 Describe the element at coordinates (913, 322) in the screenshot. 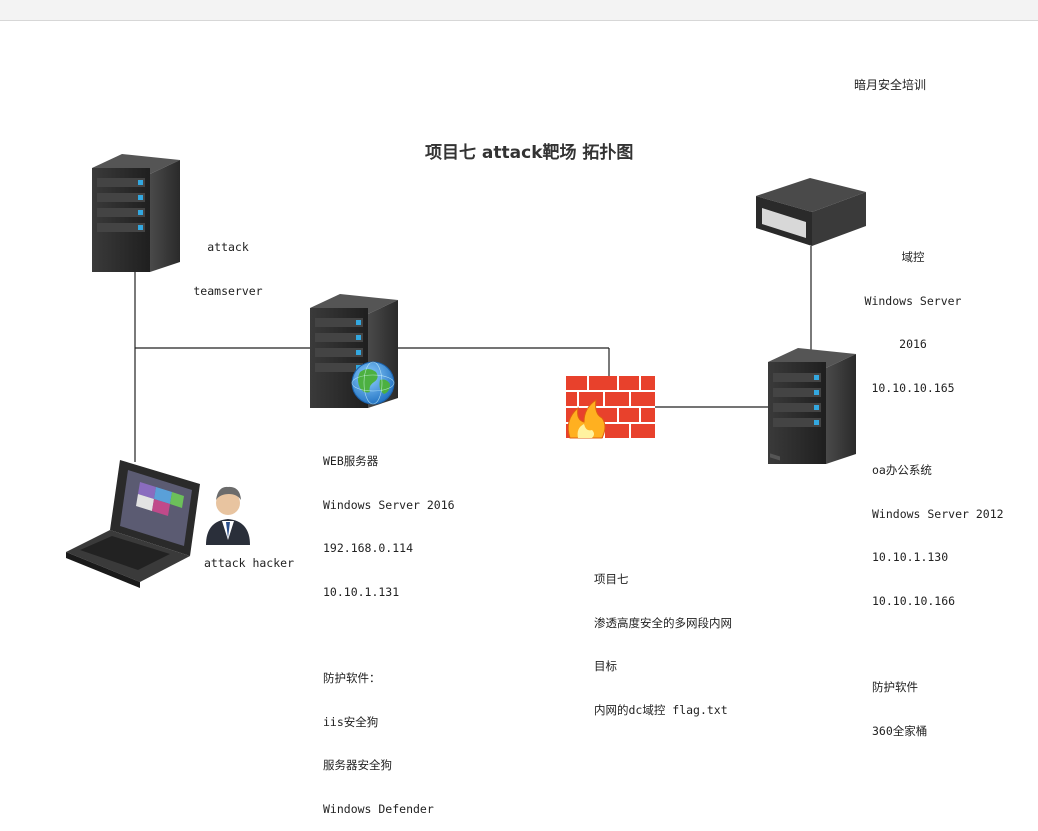

I see `dc-label: 域控 Windows Server 2016 10.10.10.165` at that location.